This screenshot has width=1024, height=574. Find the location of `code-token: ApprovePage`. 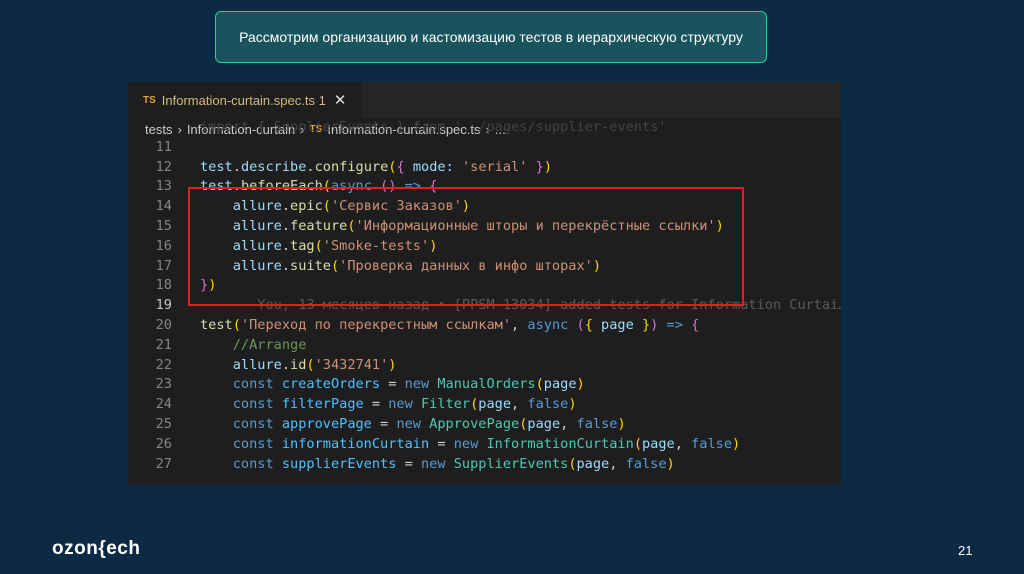

code-token: ApprovePage is located at coordinates (474, 423).